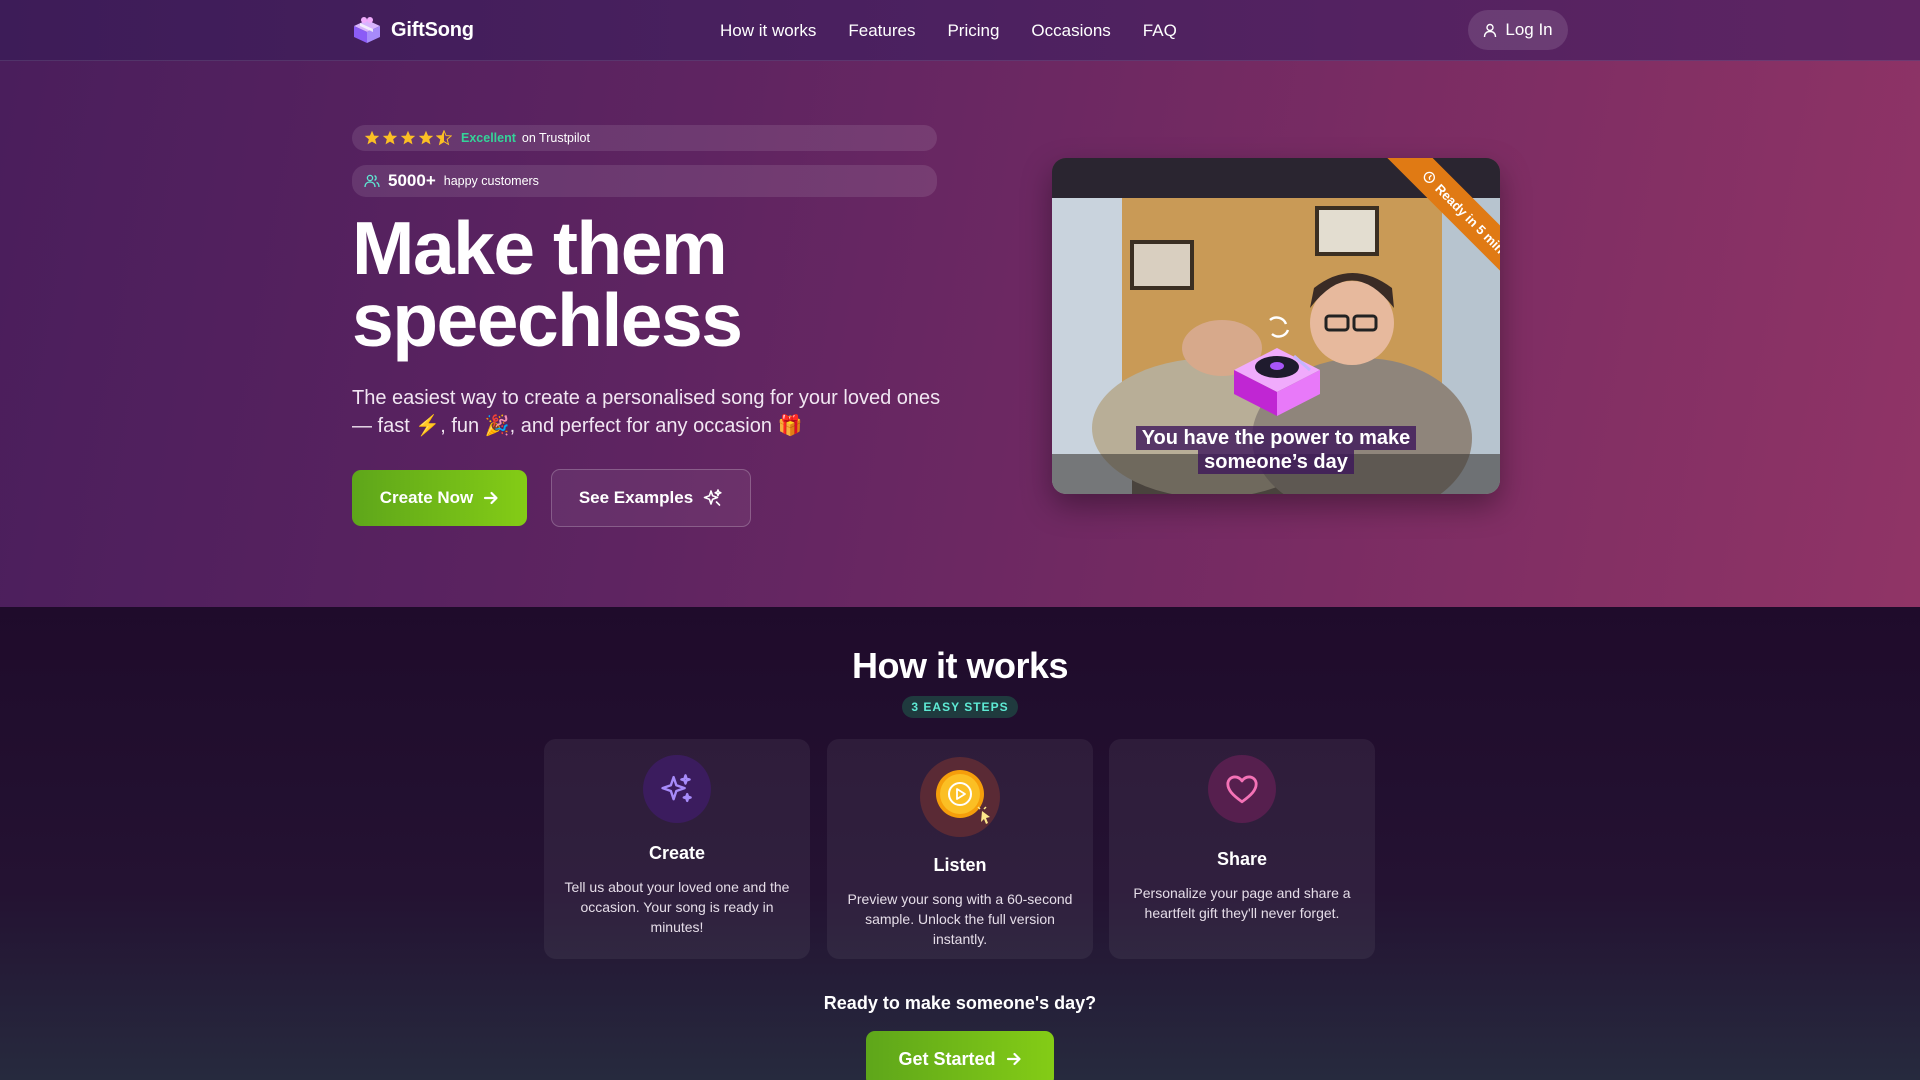 Image resolution: width=1920 pixels, height=1080 pixels. I want to click on clock-icon, so click(1429, 177).